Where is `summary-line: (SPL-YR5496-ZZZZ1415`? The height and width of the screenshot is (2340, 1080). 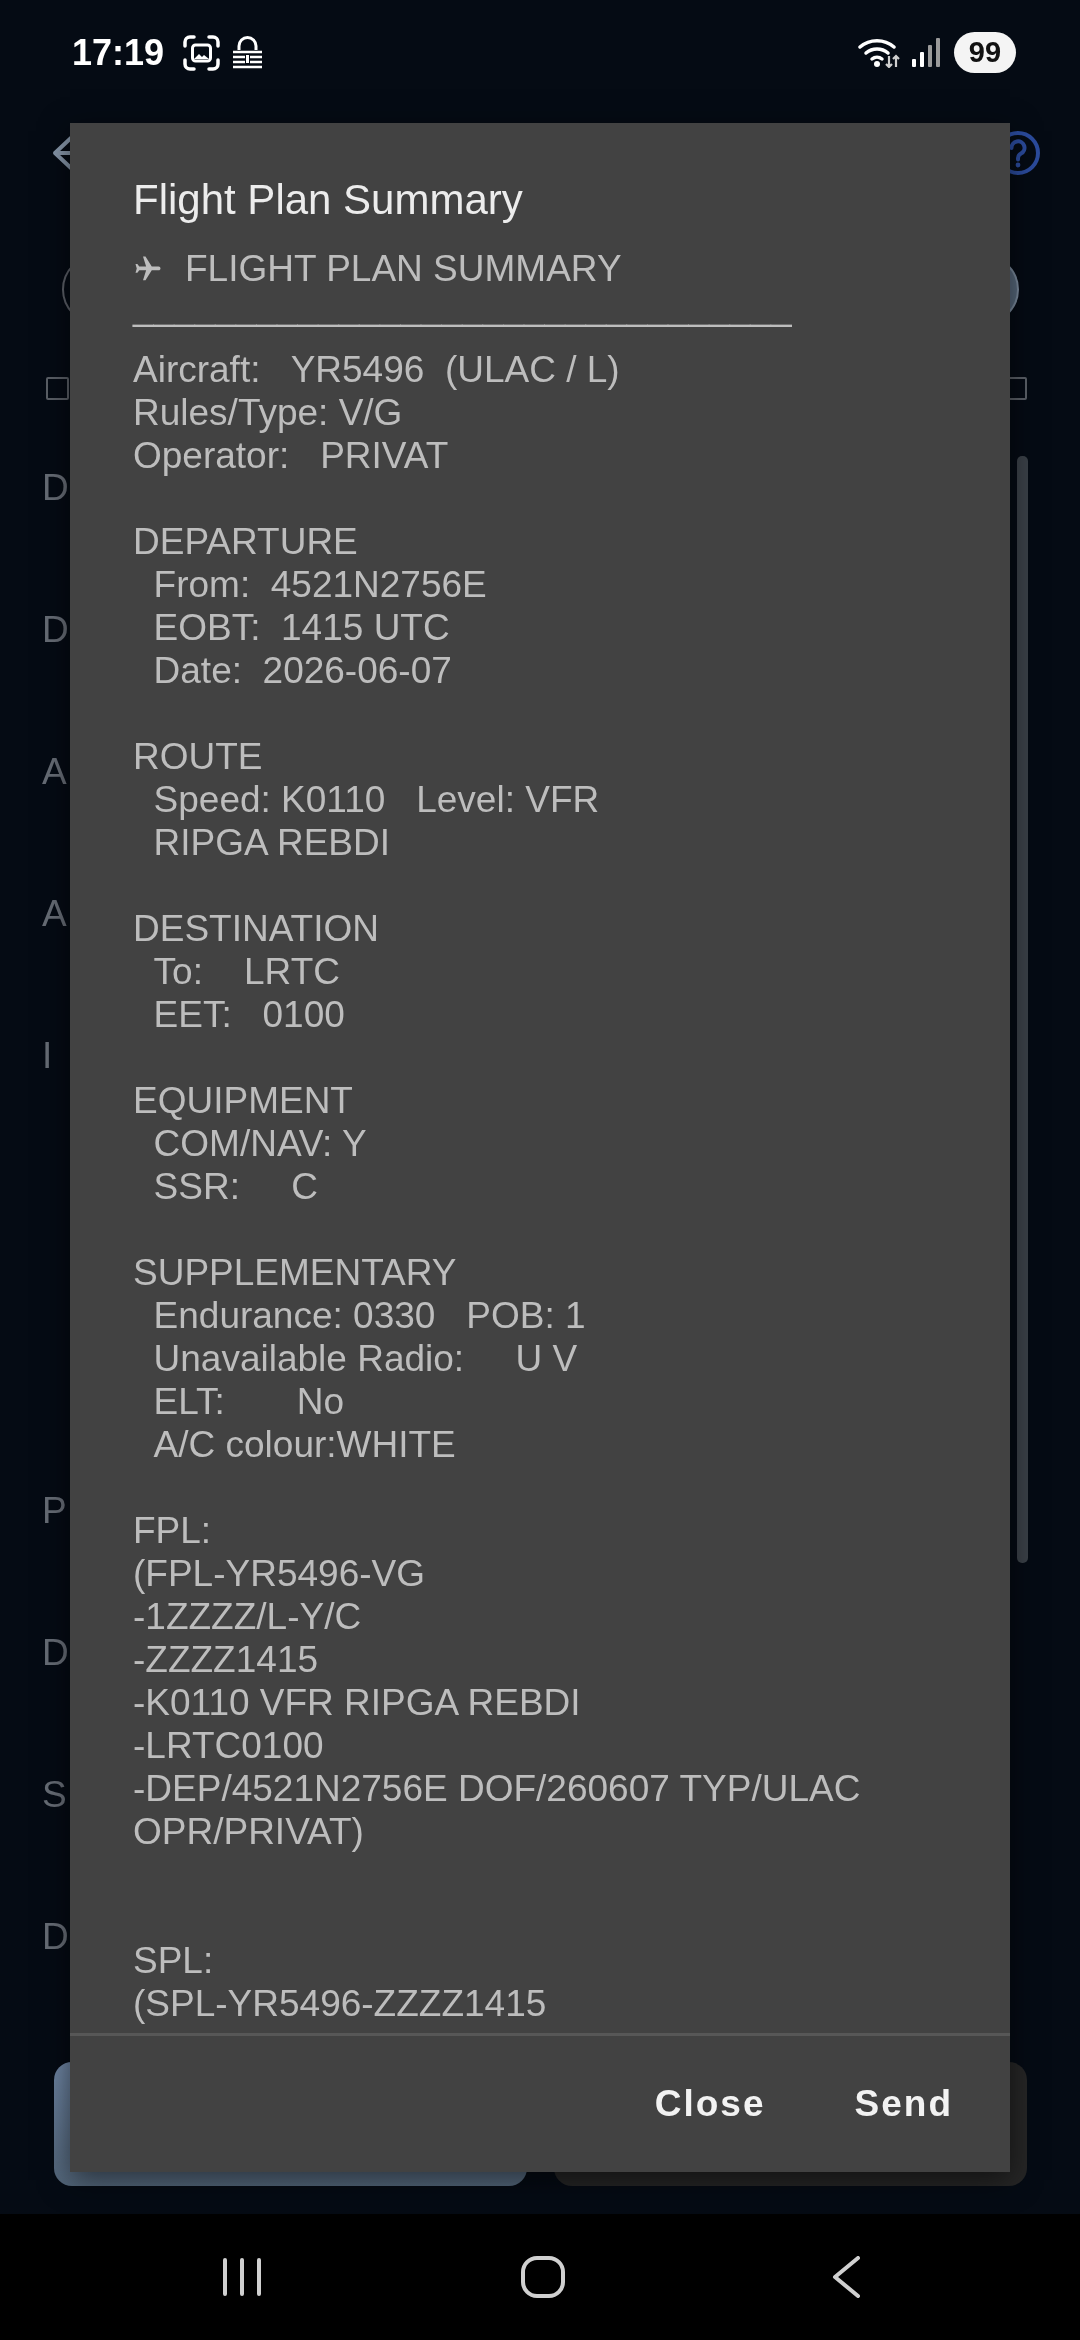 summary-line: (SPL-YR5496-ZZZZ1415 is located at coordinates (340, 2003).